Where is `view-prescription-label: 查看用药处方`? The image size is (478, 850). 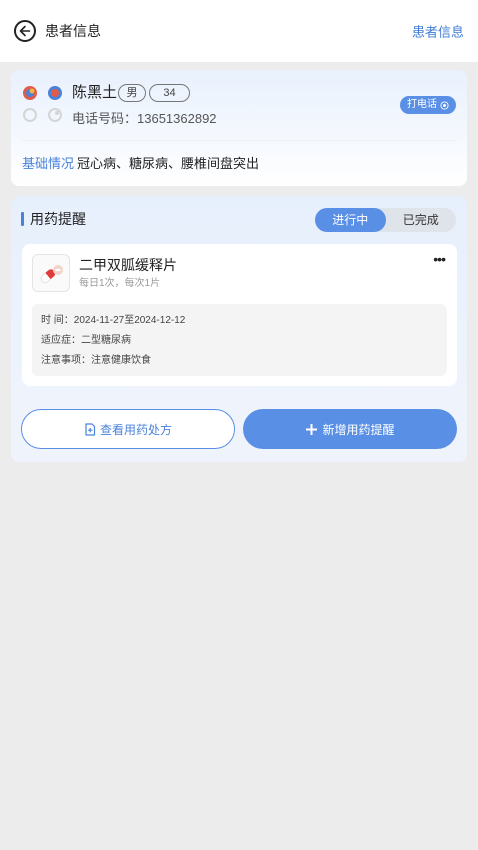 view-prescription-label: 查看用药处方 is located at coordinates (135, 429).